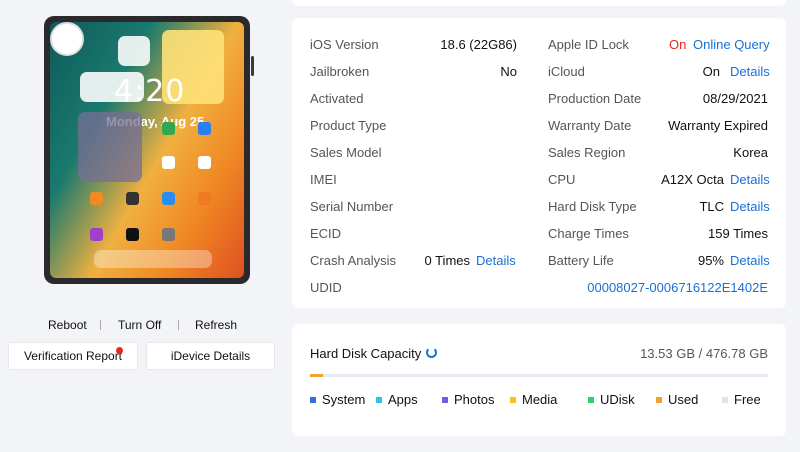  Describe the element at coordinates (738, 233) in the screenshot. I see `charge-times-value: 159 Times` at that location.